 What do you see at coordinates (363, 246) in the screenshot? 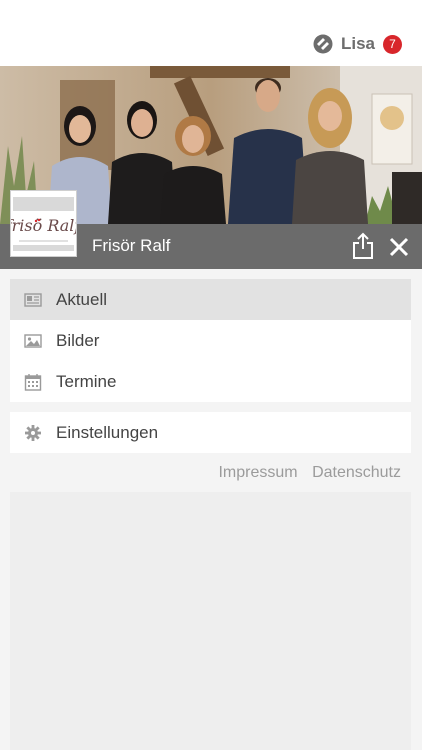
I see `share-icon` at bounding box center [363, 246].